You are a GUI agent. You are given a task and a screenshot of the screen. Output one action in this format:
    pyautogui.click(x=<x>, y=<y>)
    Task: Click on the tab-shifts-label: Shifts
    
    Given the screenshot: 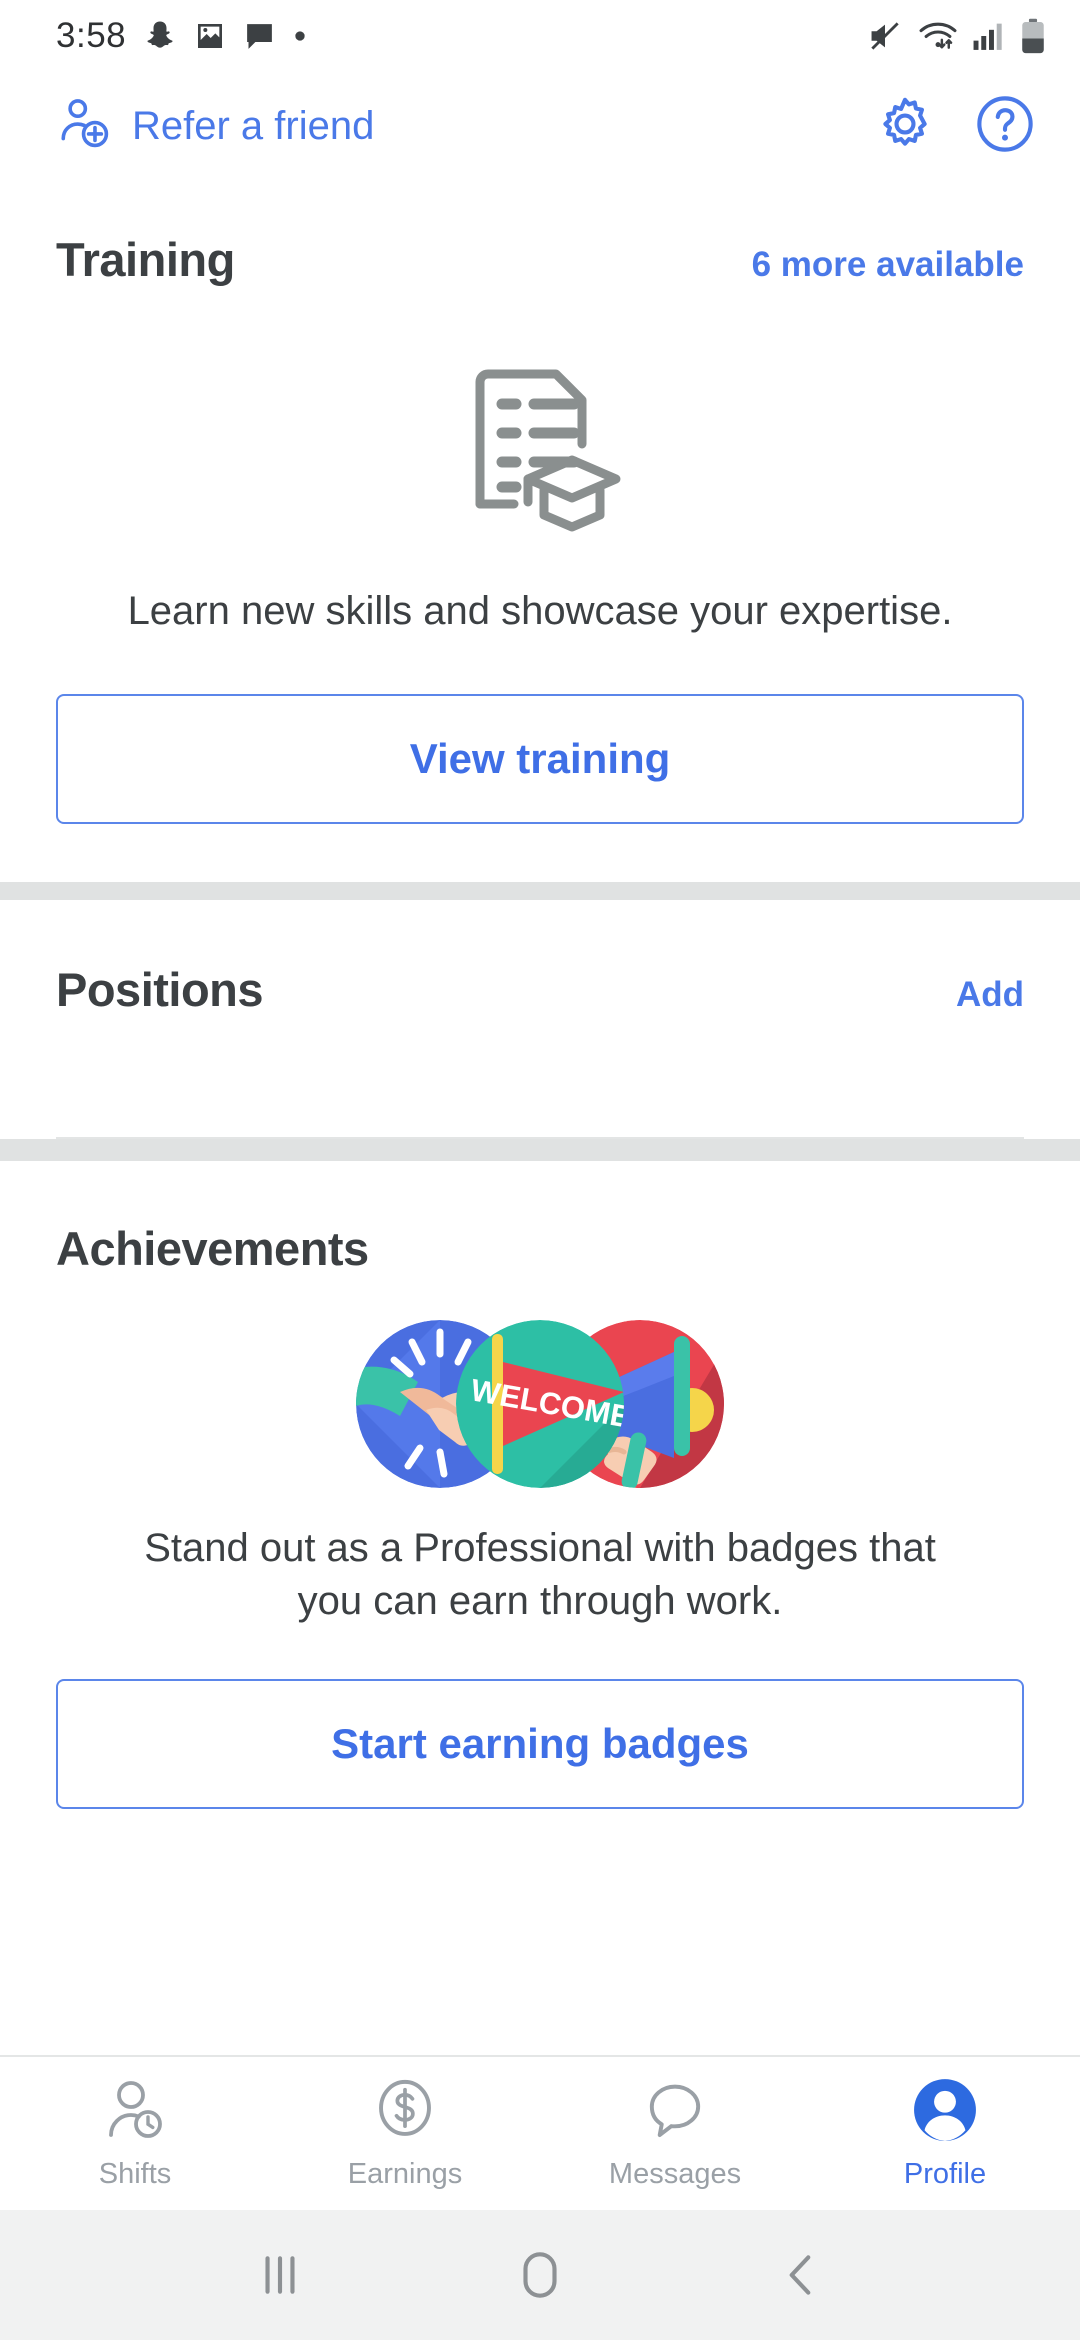 What is the action you would take?
    pyautogui.click(x=135, y=2174)
    